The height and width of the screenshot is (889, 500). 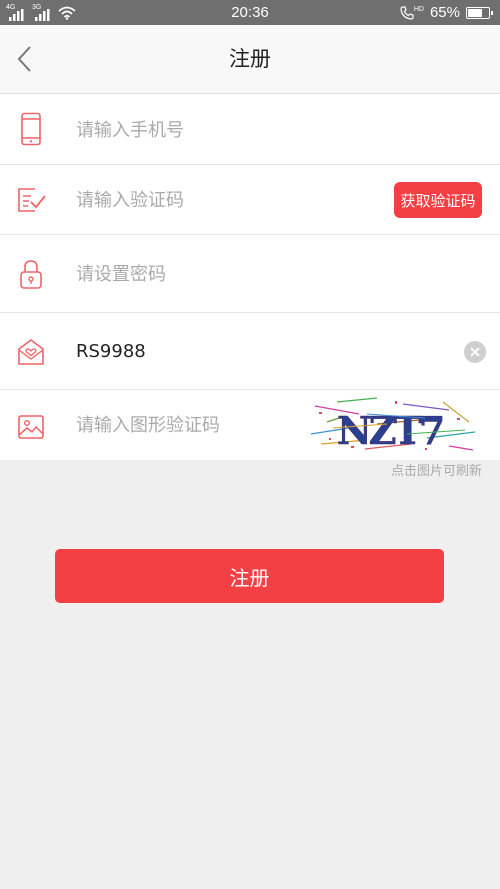 What do you see at coordinates (31, 352) in the screenshot?
I see `envelope-heart-icon` at bounding box center [31, 352].